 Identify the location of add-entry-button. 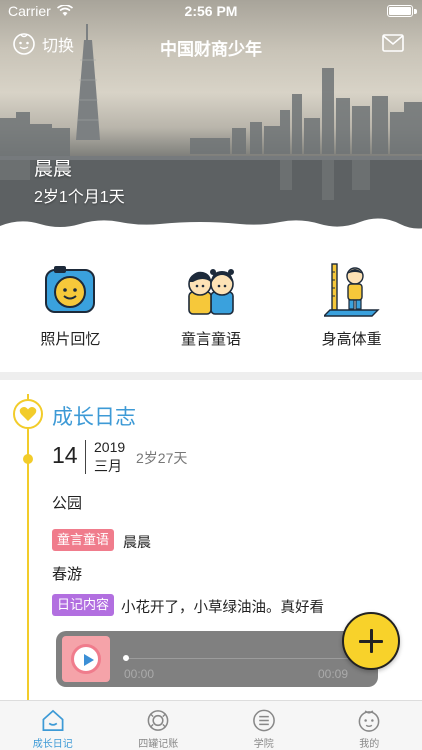
(371, 641).